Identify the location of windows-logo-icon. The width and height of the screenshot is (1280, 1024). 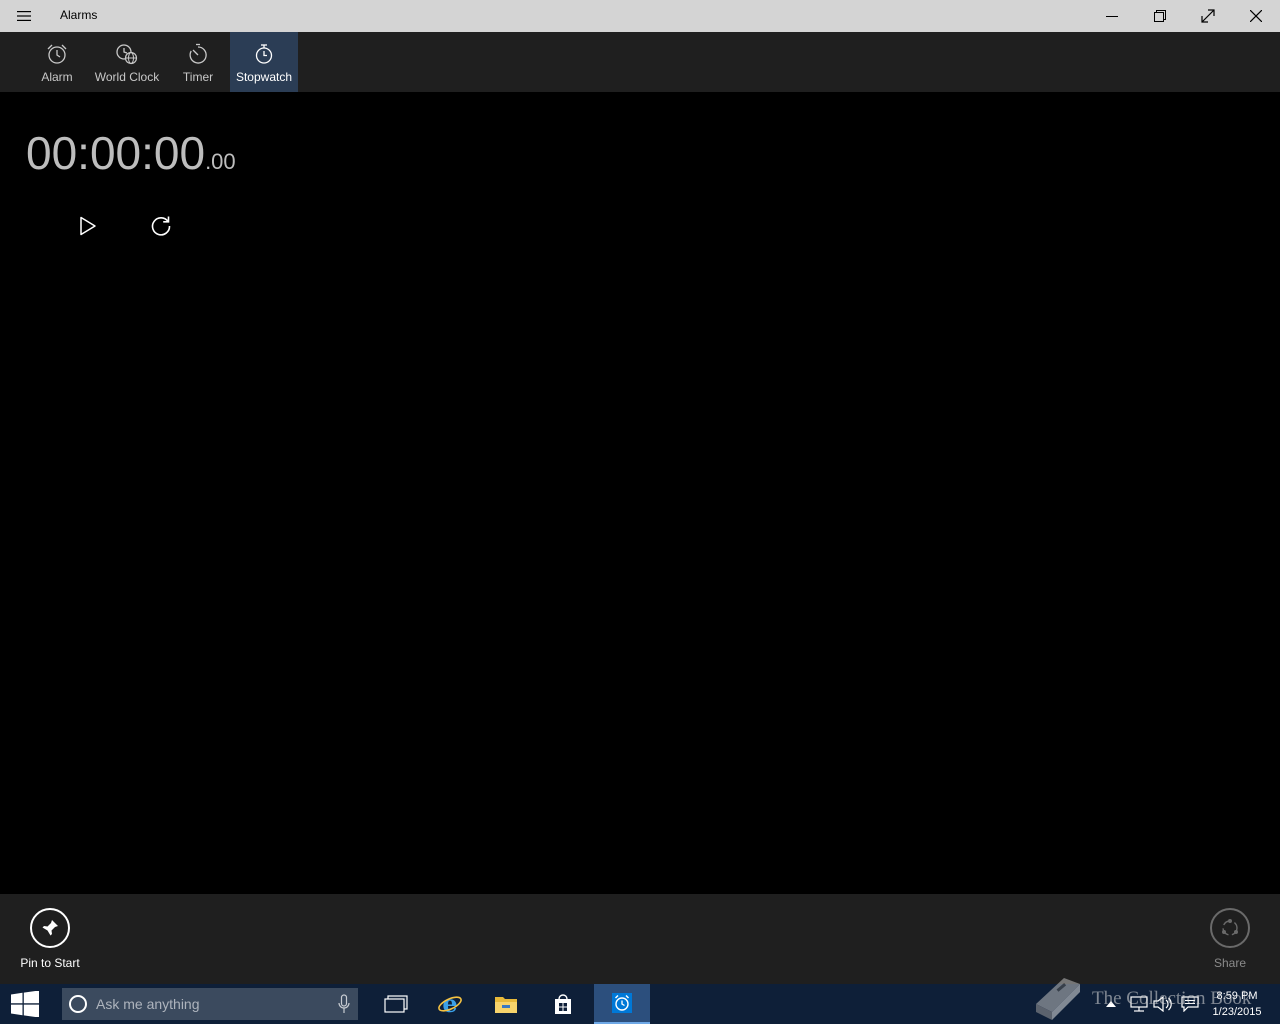
(25, 1004).